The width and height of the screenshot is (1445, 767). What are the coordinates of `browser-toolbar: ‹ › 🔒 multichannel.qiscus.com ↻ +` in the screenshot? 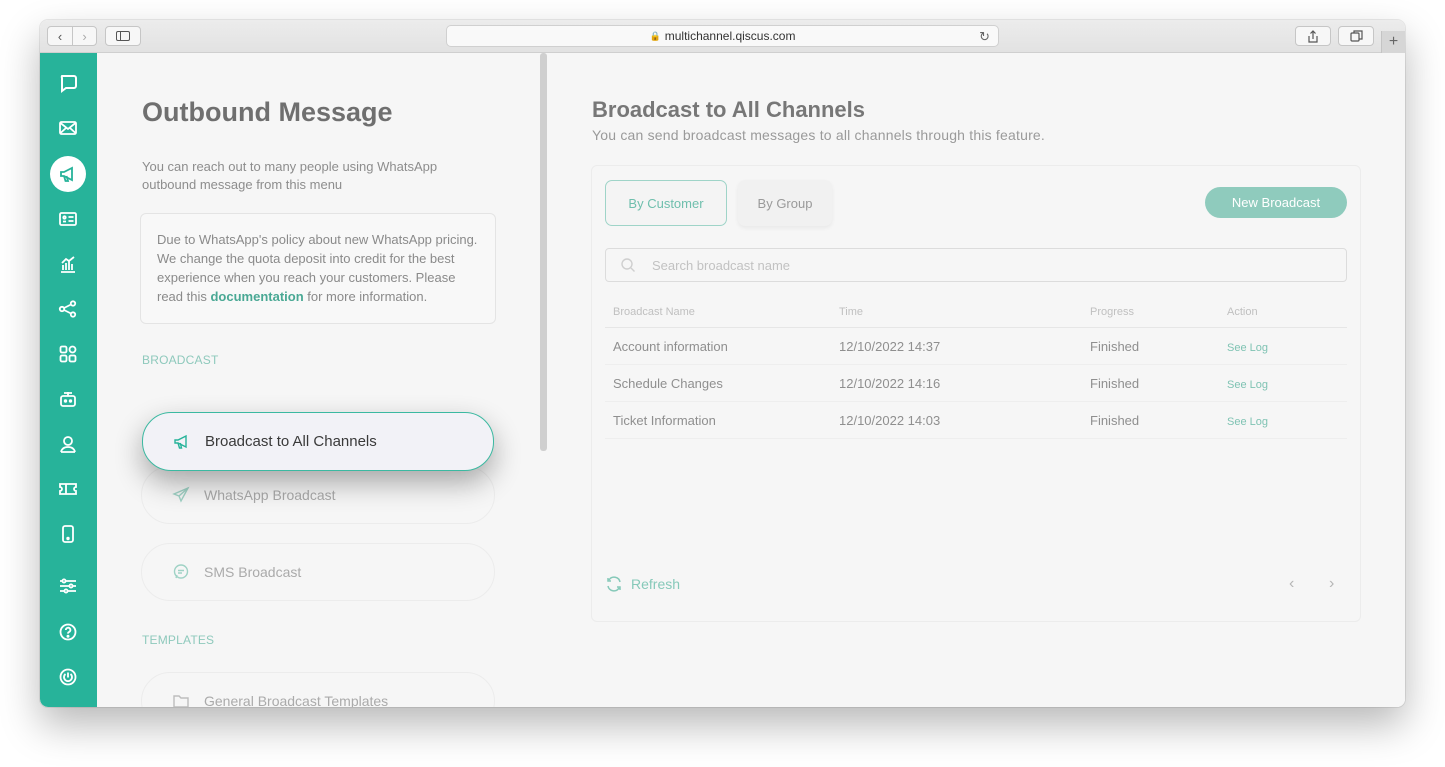 It's located at (722, 36).